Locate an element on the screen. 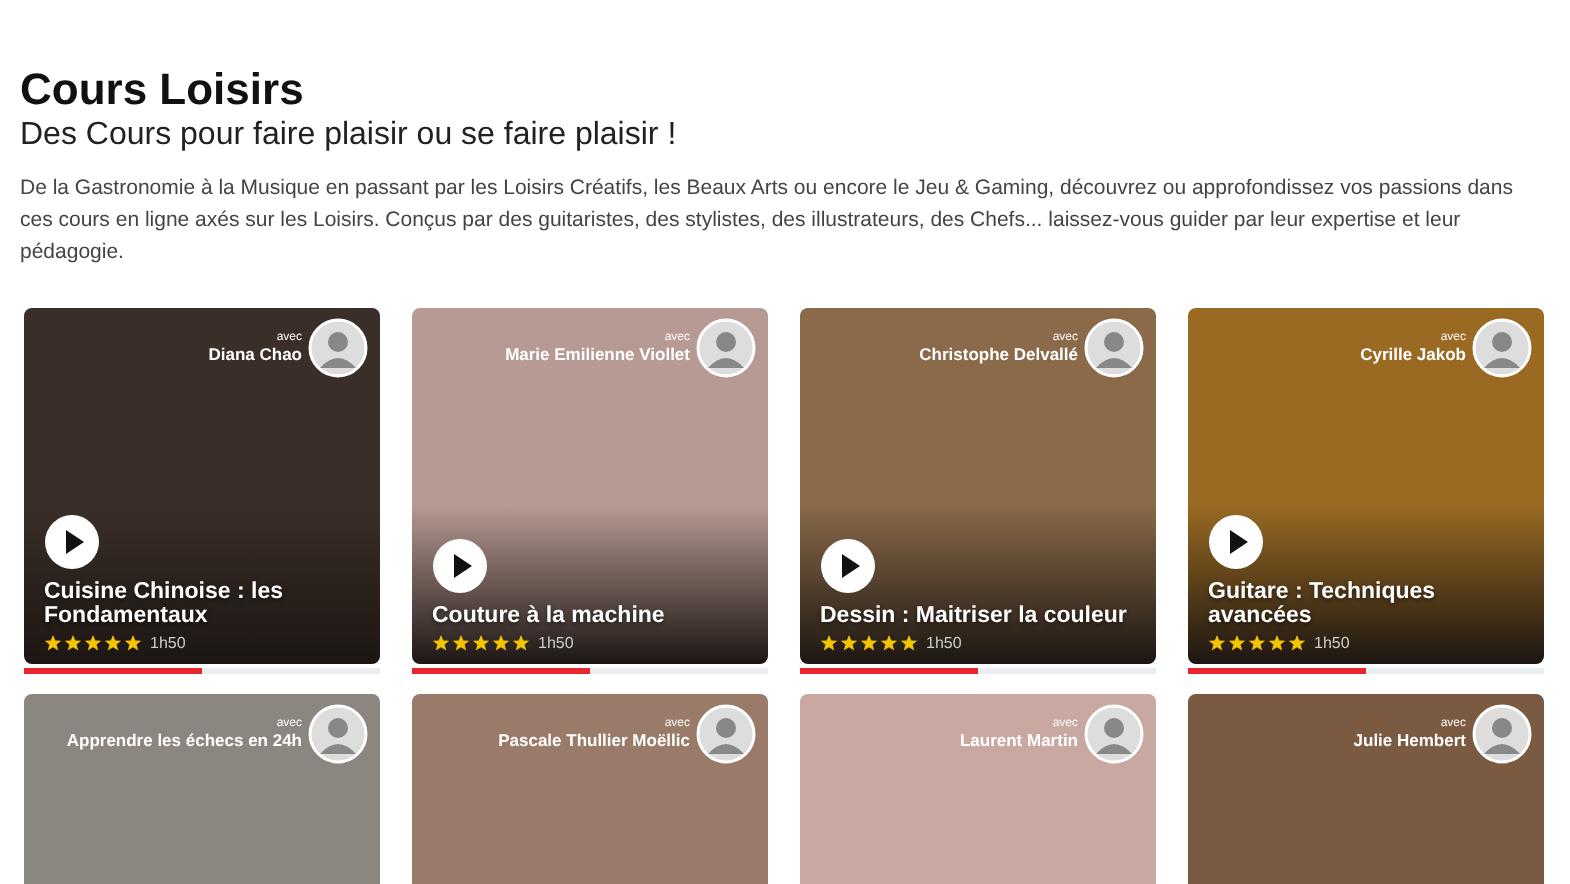  course-title: Guitare : Techniques avancées is located at coordinates (1323, 604).